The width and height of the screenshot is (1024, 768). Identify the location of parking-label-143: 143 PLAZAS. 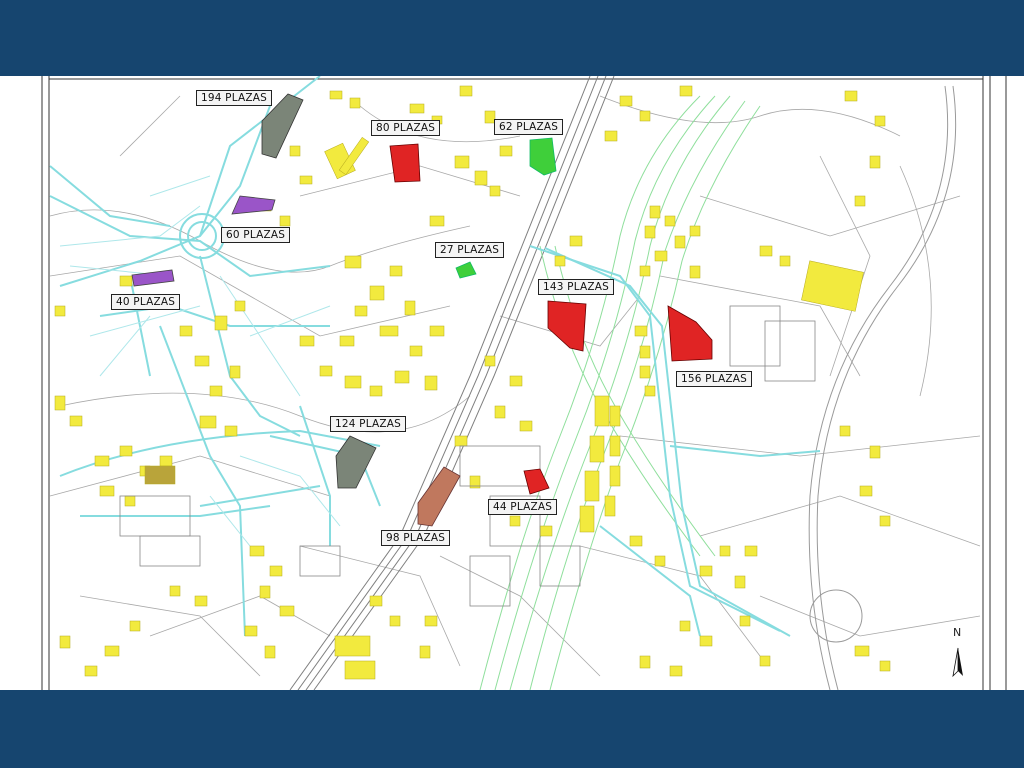
(576, 287).